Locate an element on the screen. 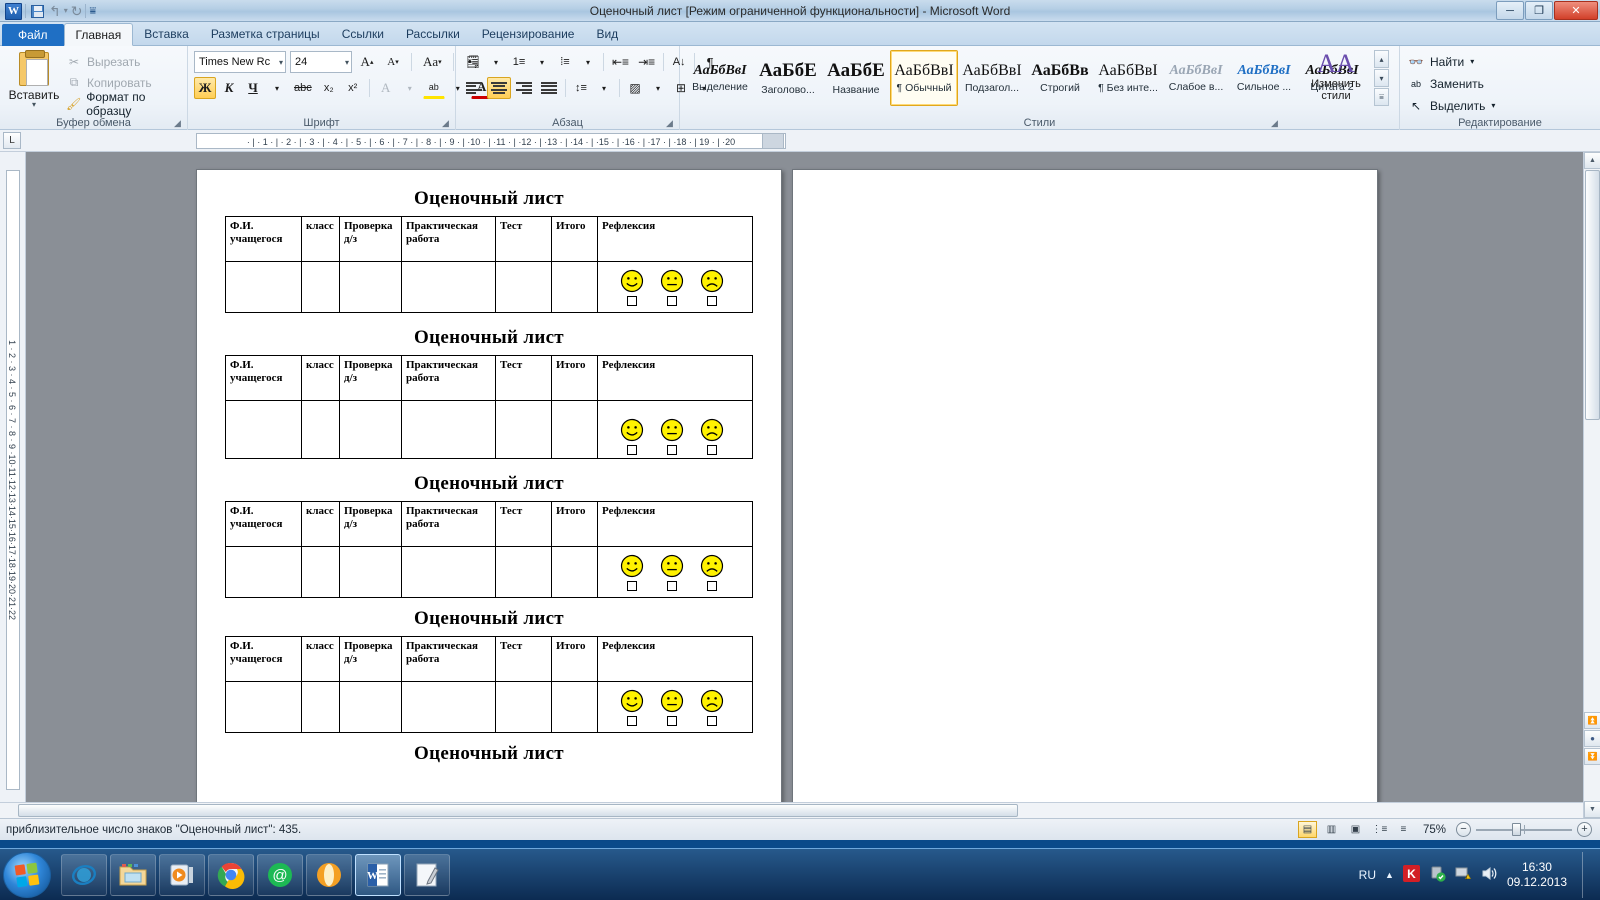 The image size is (1600, 900). print-layout-view-button: ▤ is located at coordinates (1307, 829).